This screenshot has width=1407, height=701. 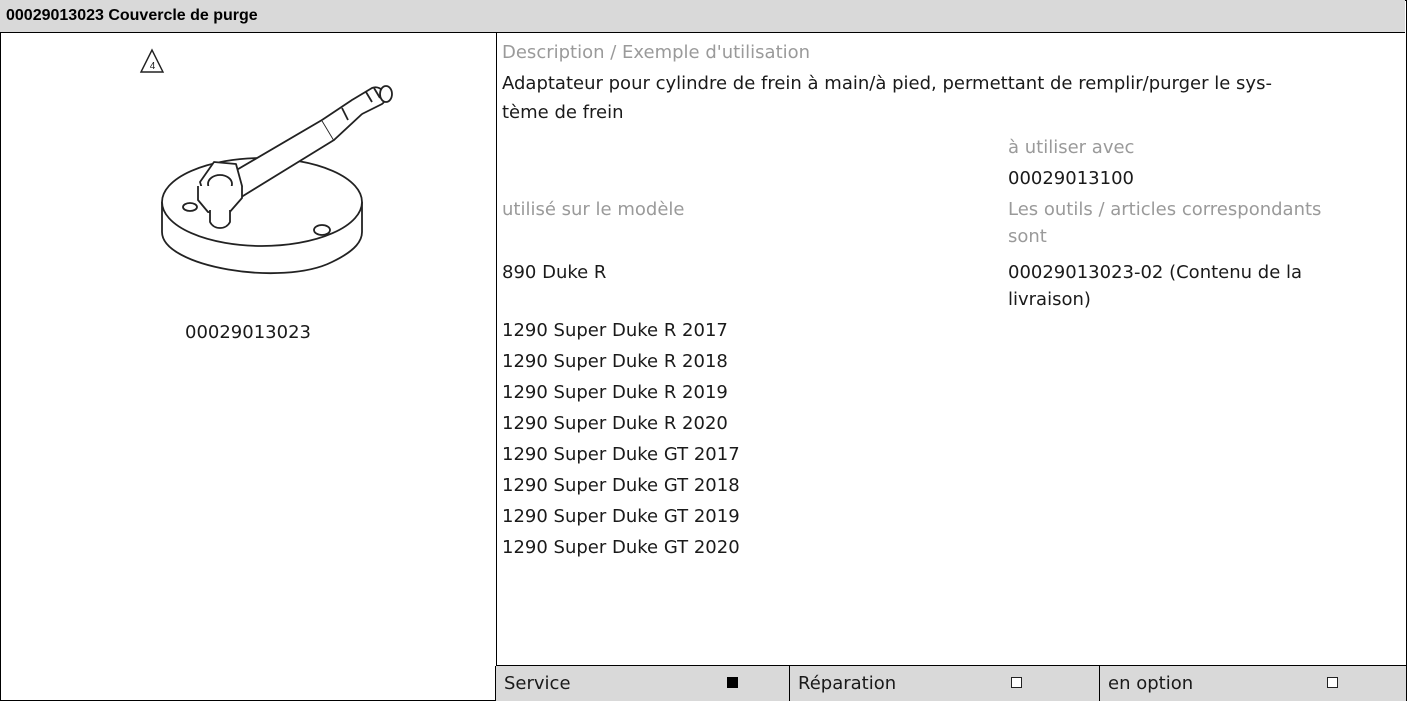 I want to click on use-with-value: 00029013100, so click(x=1071, y=178).